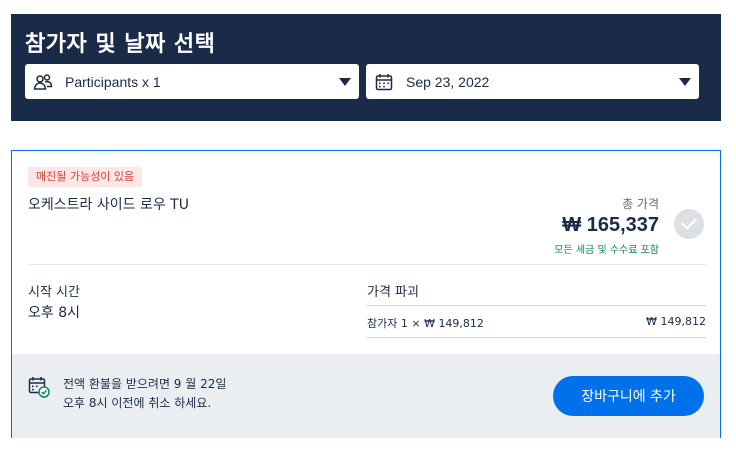 The height and width of the screenshot is (454, 736). What do you see at coordinates (532, 81) in the screenshot?
I see `date-dropdown: Sep 23, 2022` at bounding box center [532, 81].